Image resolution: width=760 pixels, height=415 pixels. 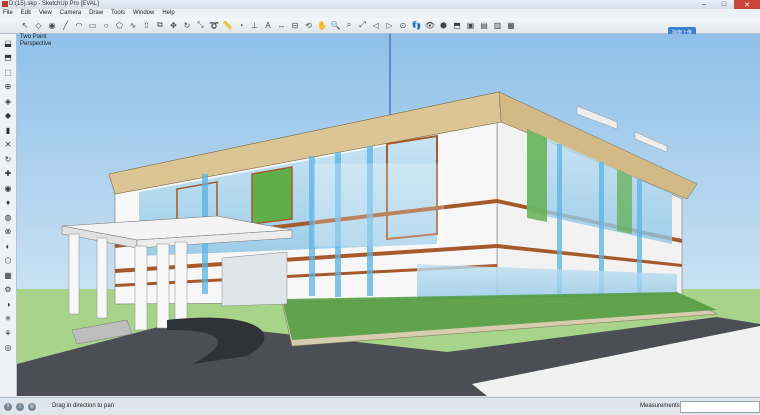 I want to click on menu-tools: Tools, so click(x=118, y=13).